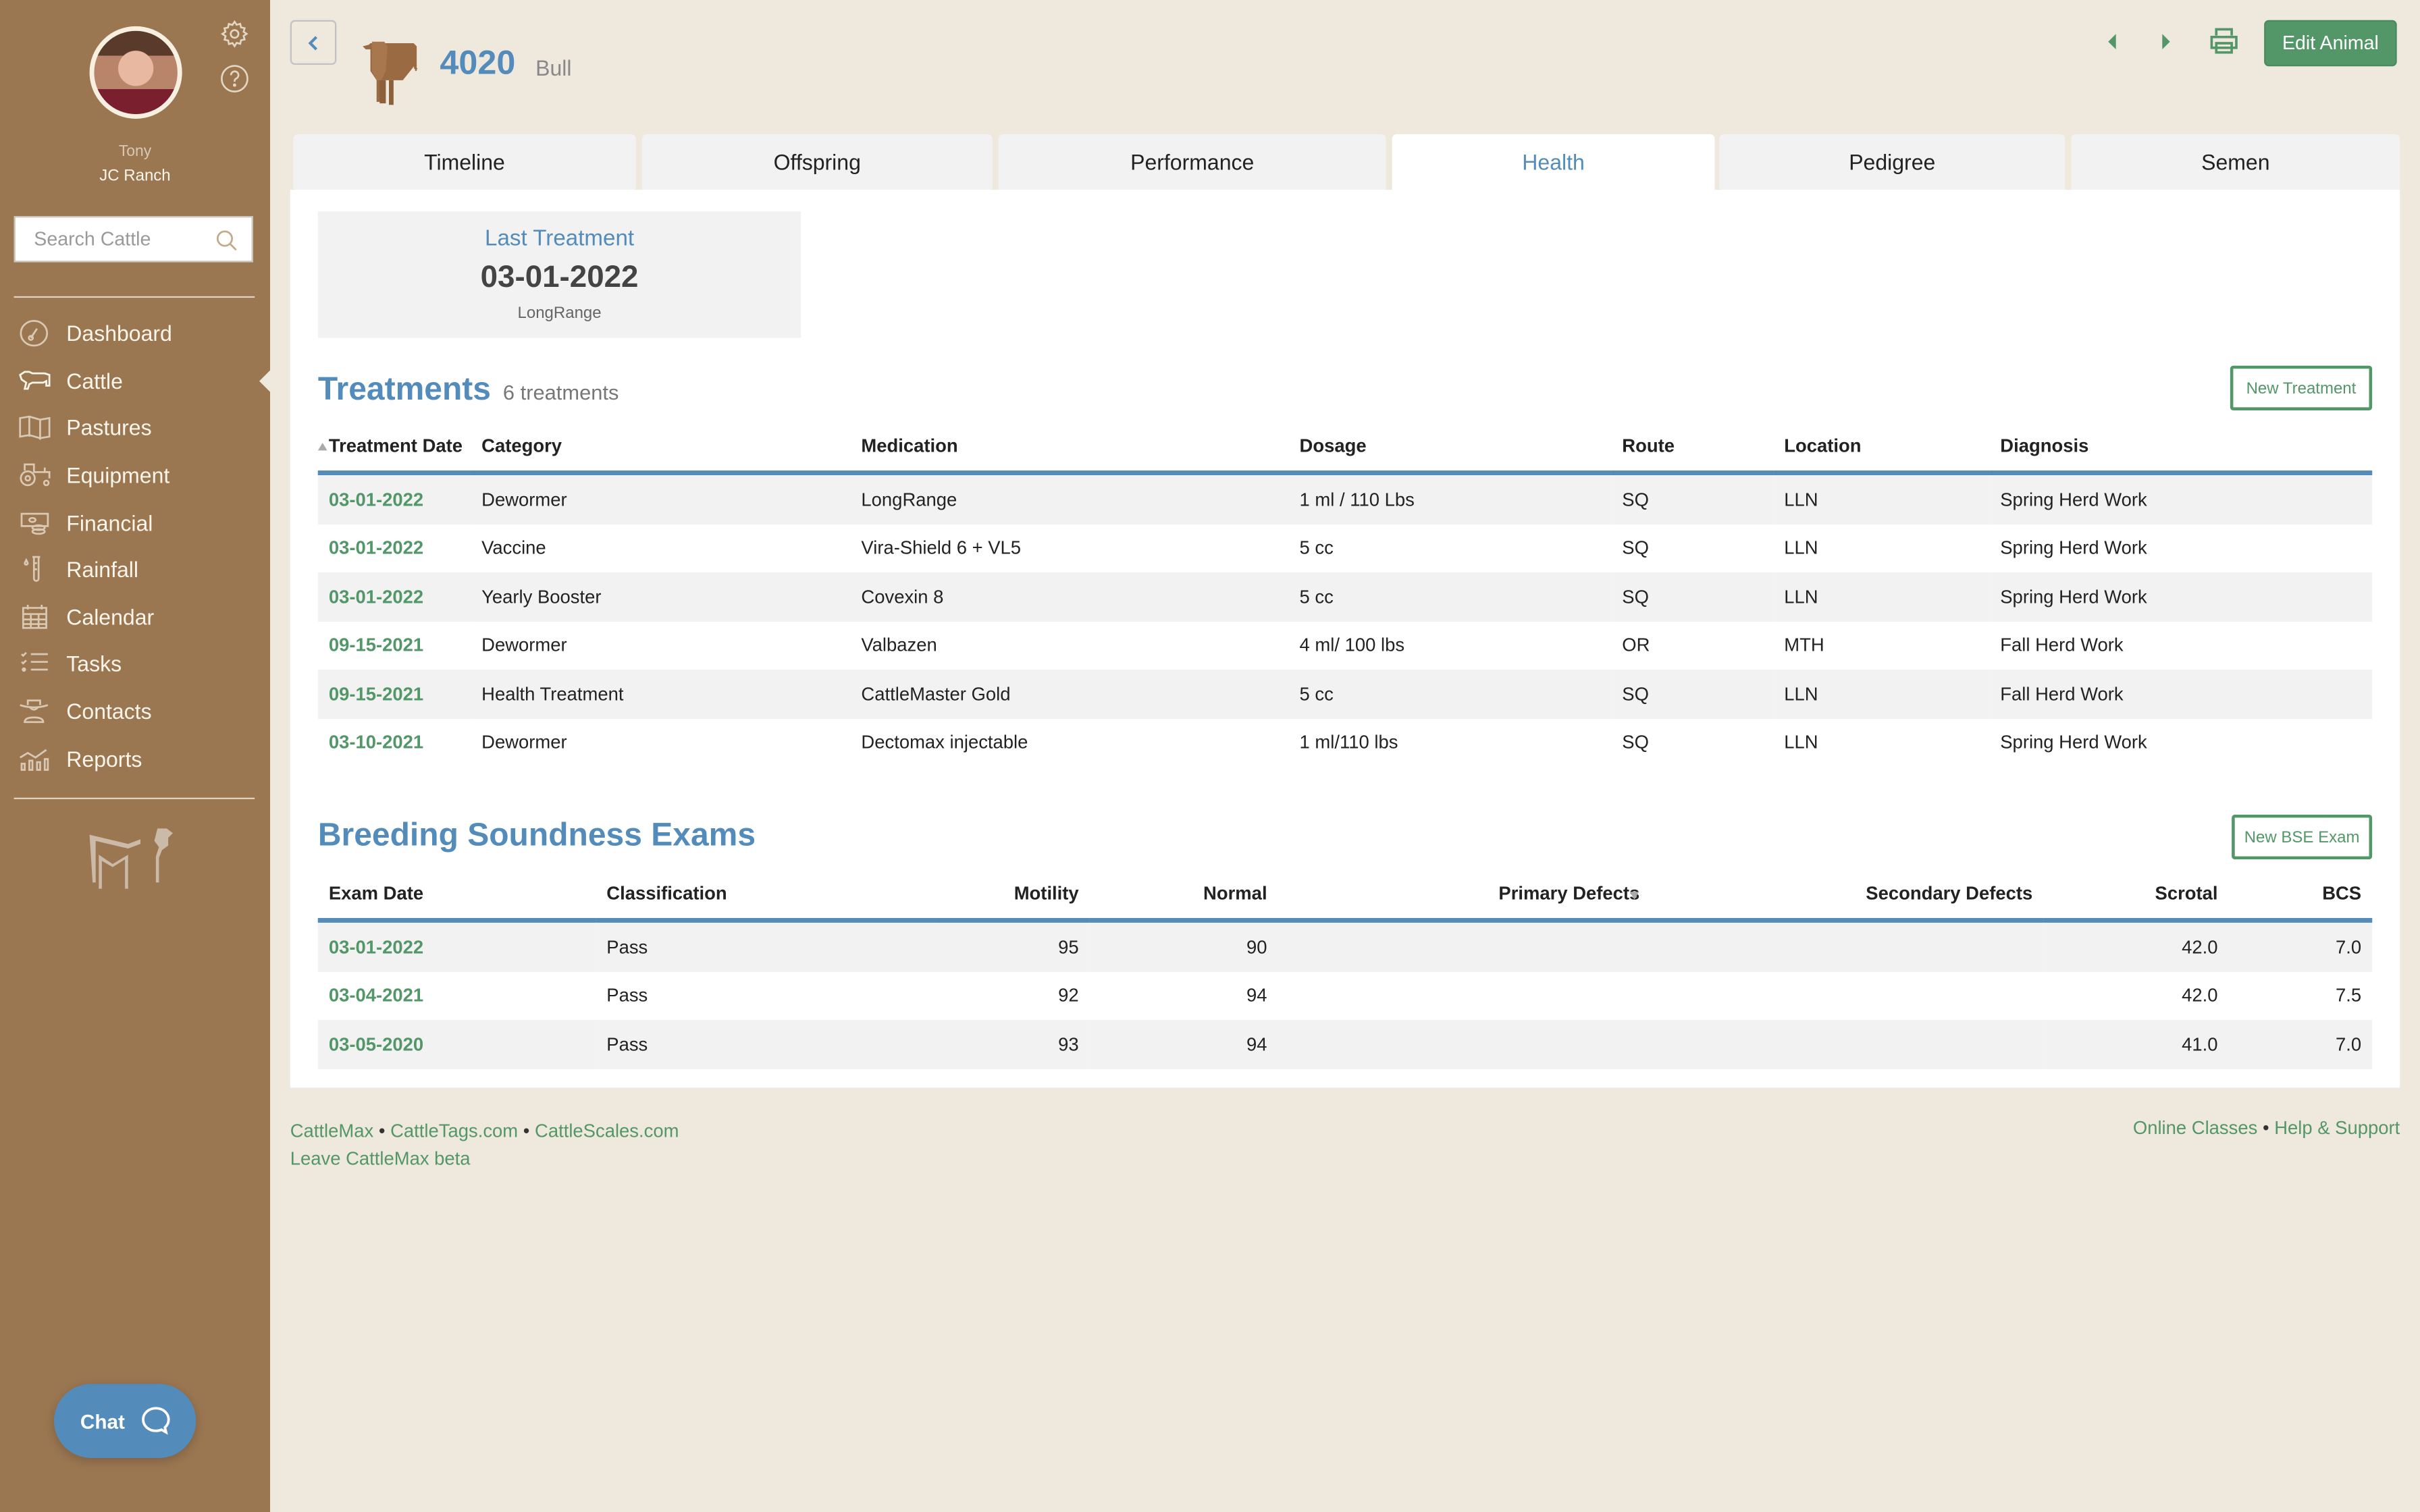 The width and height of the screenshot is (2420, 1512). Describe the element at coordinates (135, 428) in the screenshot. I see `sidebar-item-pastures: Pastures` at that location.